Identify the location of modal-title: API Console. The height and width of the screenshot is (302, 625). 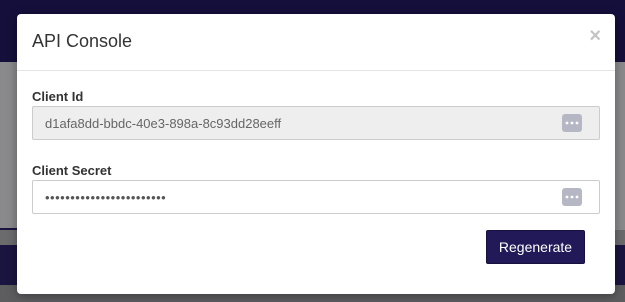
(82, 41).